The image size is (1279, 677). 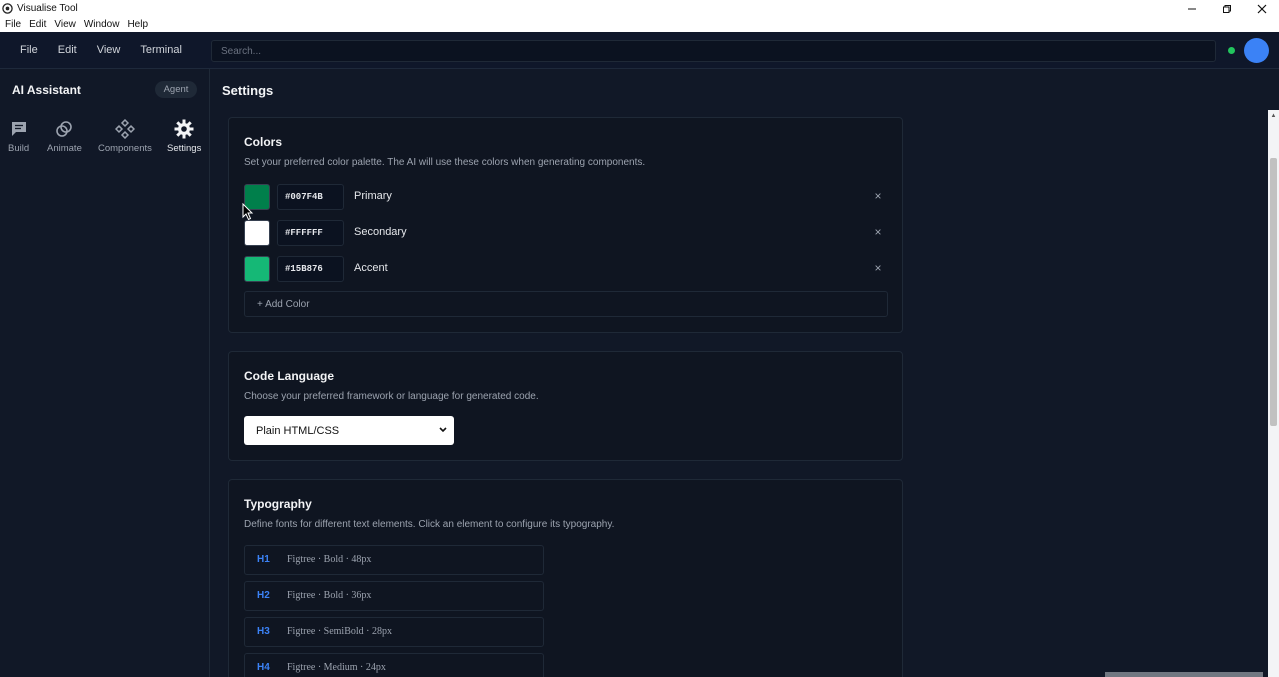 I want to click on mouse-cursor-icon, so click(x=248, y=212).